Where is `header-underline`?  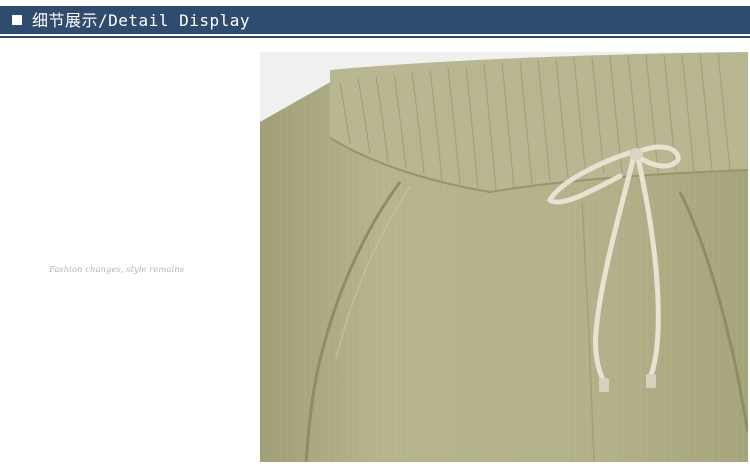
header-underline is located at coordinates (375, 37).